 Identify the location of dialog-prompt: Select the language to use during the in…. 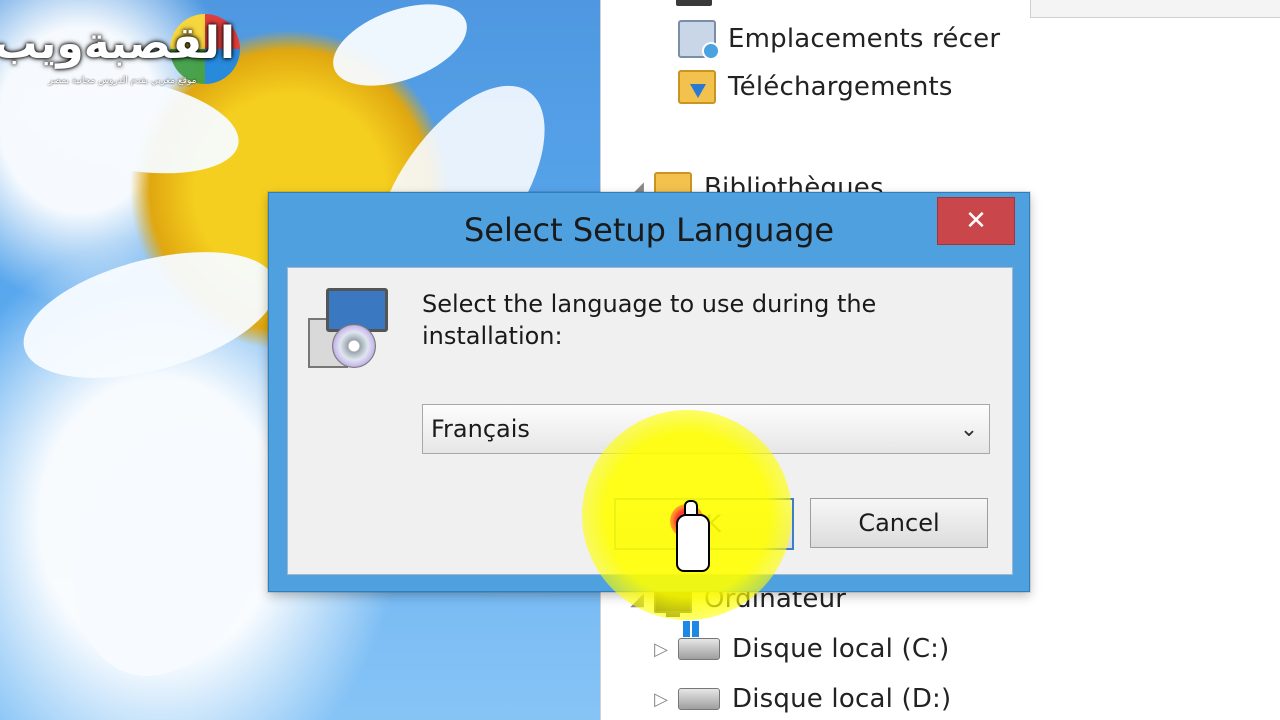
(682, 320).